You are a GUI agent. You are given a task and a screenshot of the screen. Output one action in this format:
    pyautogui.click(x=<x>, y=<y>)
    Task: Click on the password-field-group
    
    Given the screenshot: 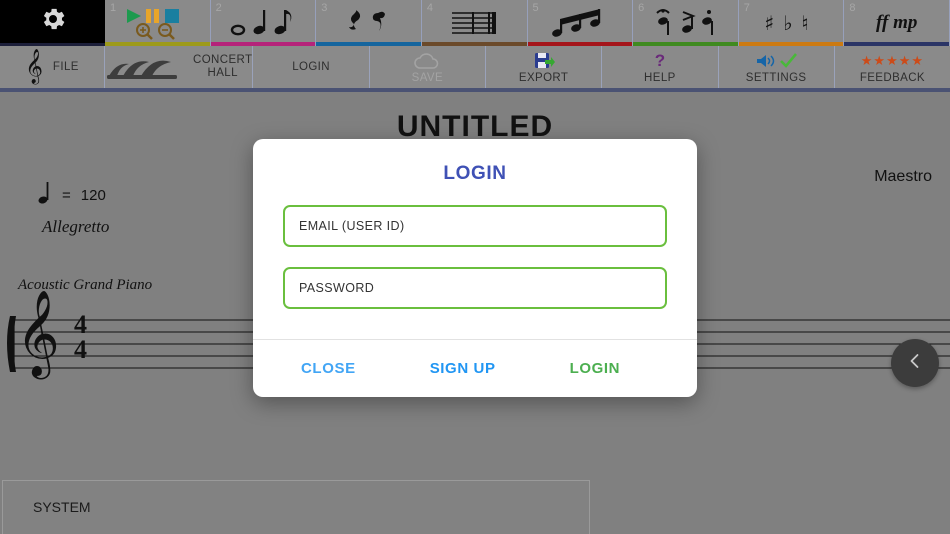 What is the action you would take?
    pyautogui.click(x=475, y=288)
    